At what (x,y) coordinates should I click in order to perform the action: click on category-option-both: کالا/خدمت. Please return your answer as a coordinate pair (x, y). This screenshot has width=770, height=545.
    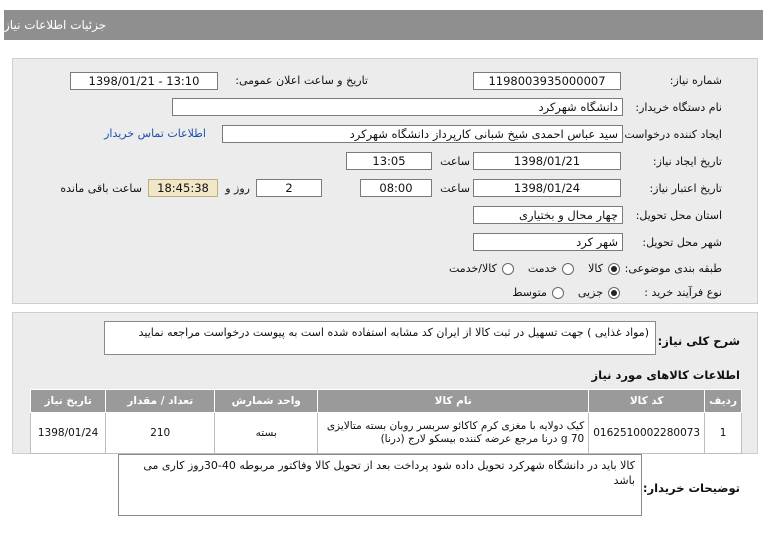
    Looking at the image, I should click on (481, 268).